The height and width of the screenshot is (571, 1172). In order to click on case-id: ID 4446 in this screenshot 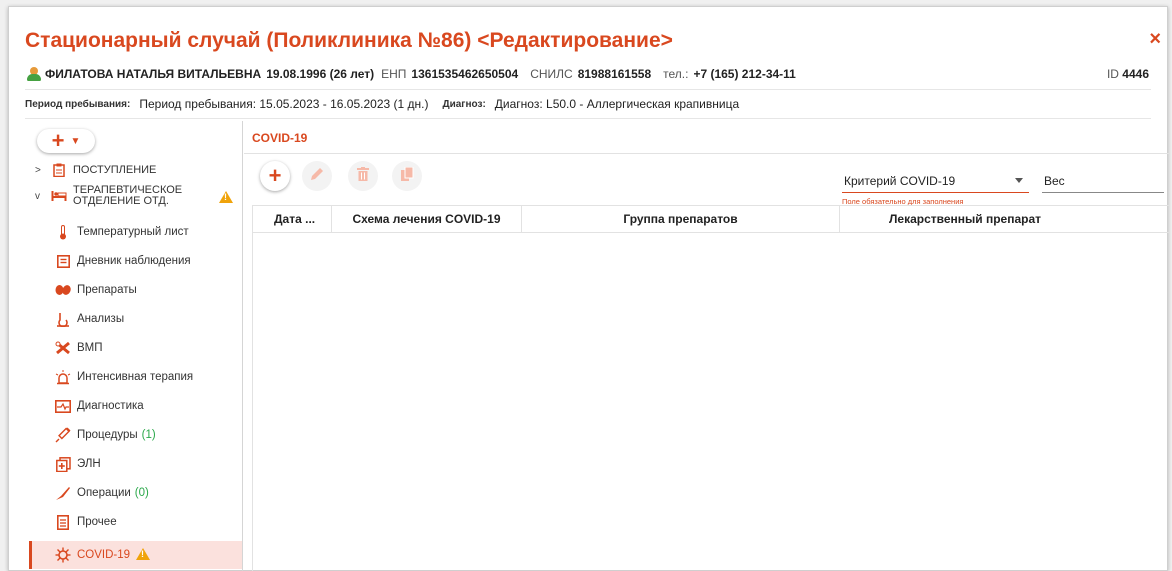, I will do `click(1128, 74)`.